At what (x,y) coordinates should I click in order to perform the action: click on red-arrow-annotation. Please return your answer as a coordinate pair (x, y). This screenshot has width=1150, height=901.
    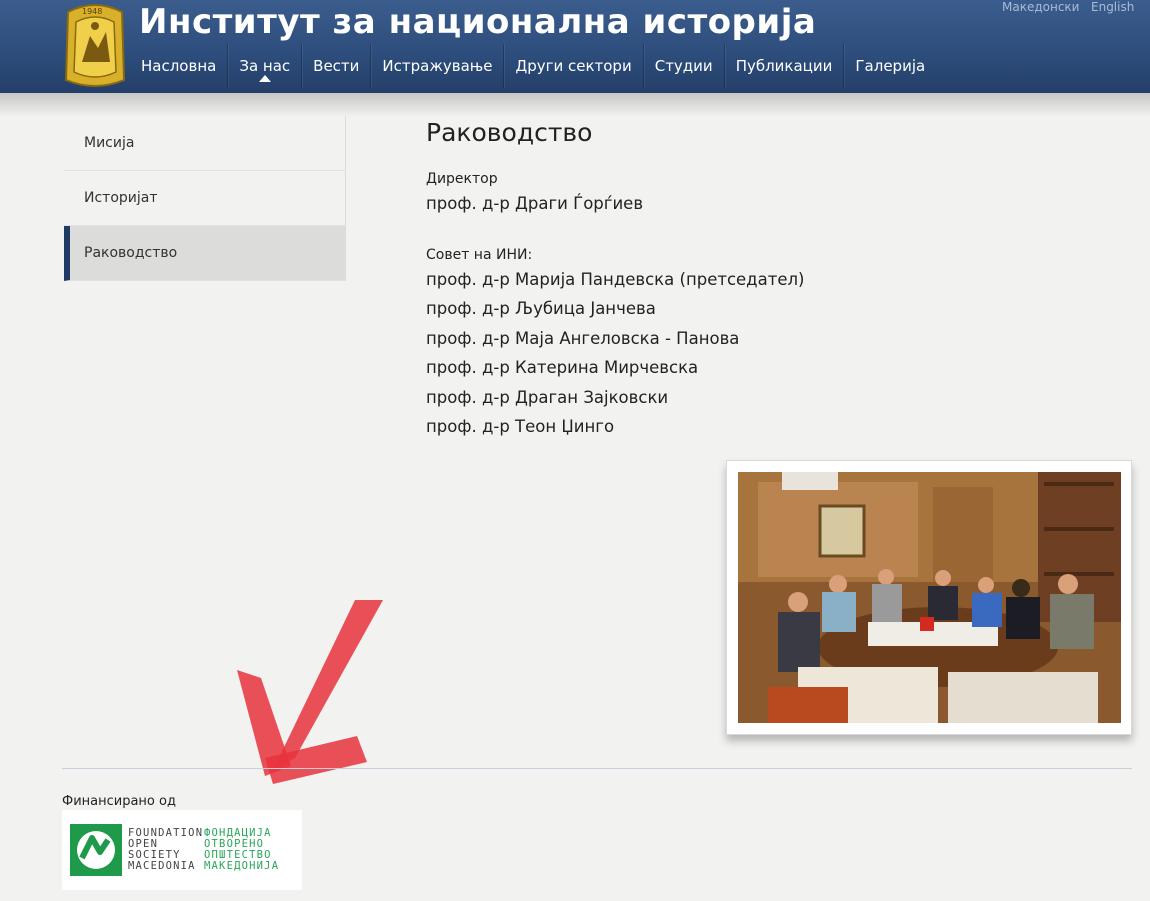
    Looking at the image, I should click on (310, 692).